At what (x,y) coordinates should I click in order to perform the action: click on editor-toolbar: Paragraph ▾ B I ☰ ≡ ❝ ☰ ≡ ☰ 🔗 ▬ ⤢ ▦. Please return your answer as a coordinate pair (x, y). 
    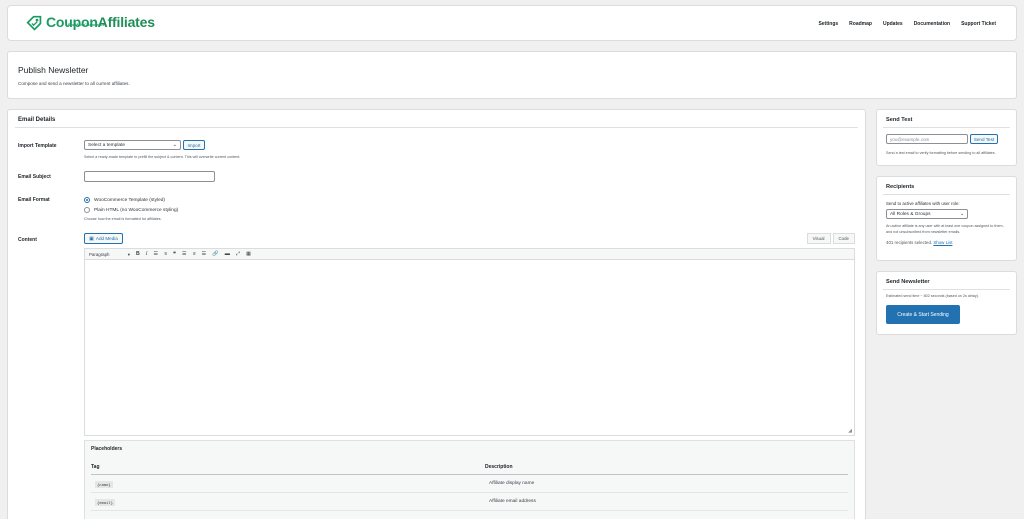
    Looking at the image, I should click on (469, 254).